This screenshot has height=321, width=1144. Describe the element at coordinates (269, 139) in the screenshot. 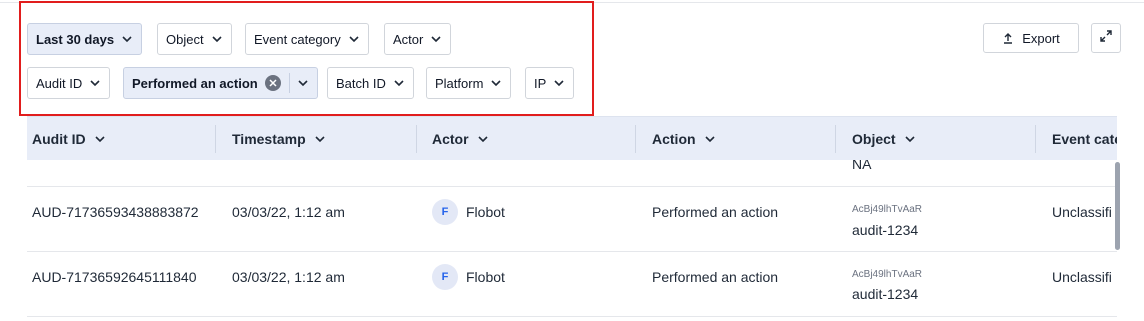

I see `column-label: Timestamp` at that location.